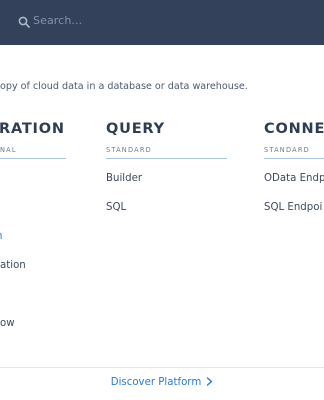 The image size is (324, 400). Describe the element at coordinates (129, 150) in the screenshot. I see `column-subtitle-query: STANDARD` at that location.